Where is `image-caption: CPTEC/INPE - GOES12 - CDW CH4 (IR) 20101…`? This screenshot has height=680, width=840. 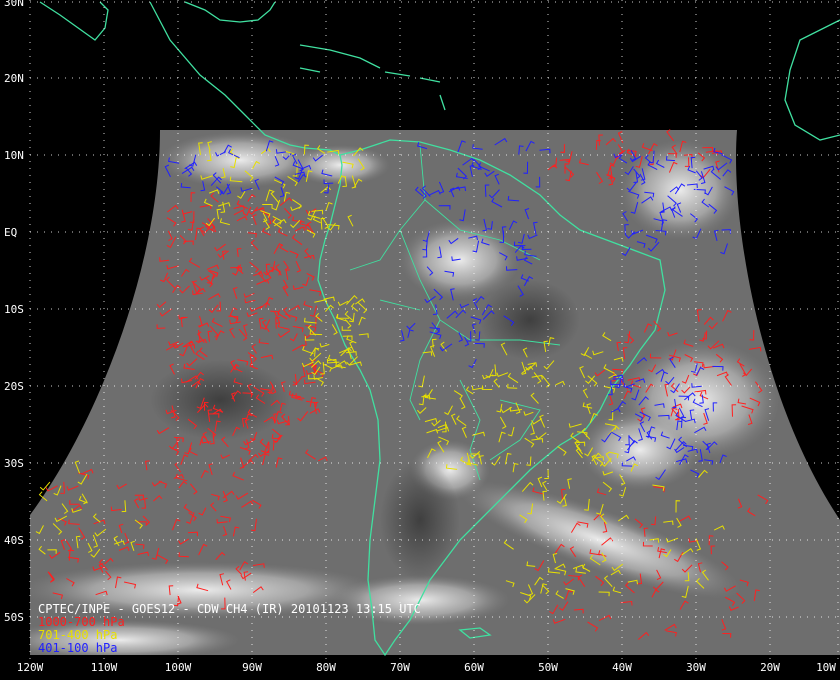
image-caption: CPTEC/INPE - GOES12 - CDW CH4 (IR) 20101… is located at coordinates (229, 629).